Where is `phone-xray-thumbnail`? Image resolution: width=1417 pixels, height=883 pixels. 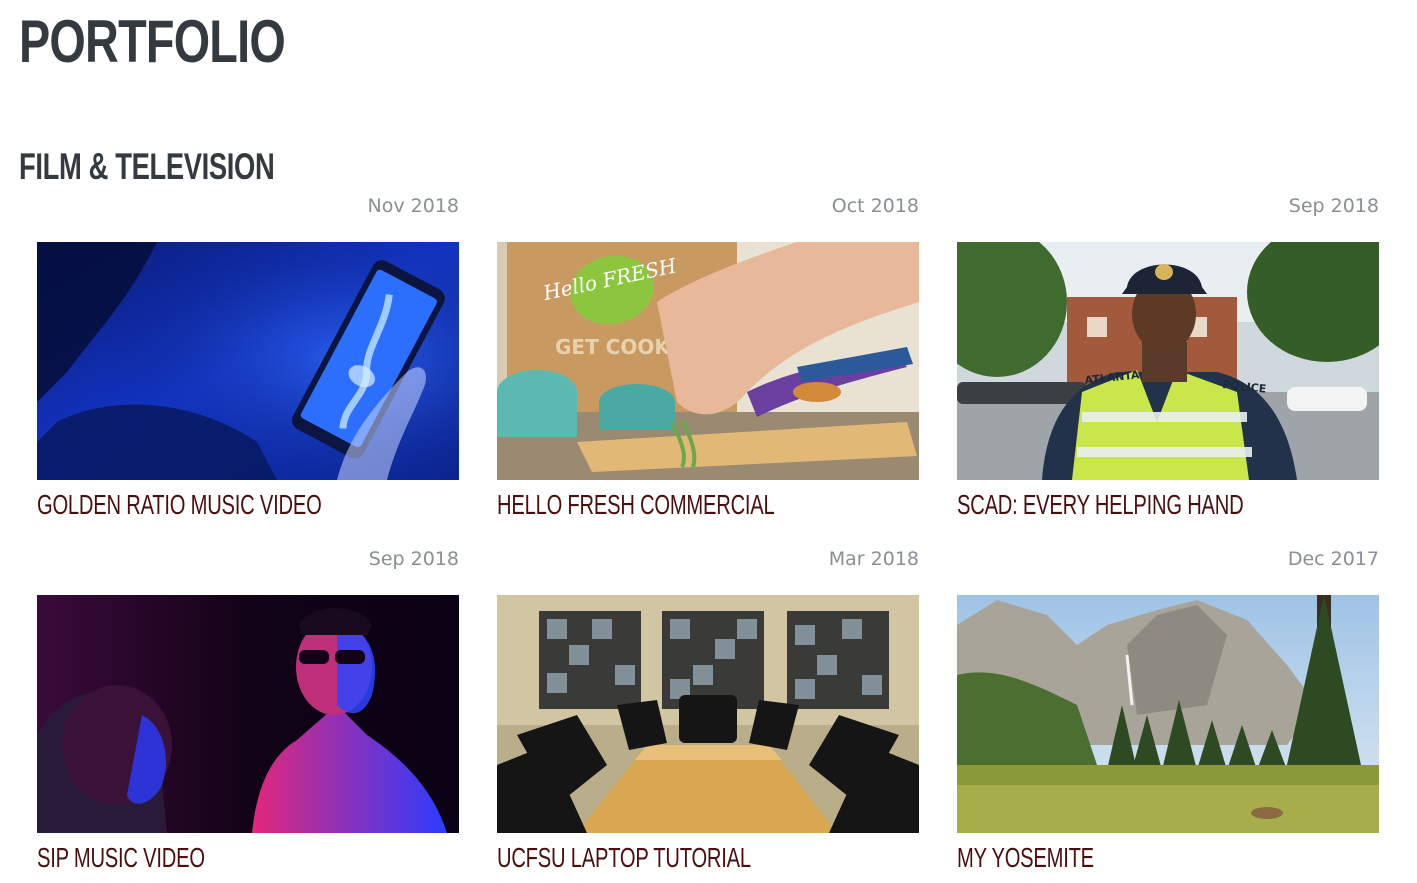
phone-xray-thumbnail is located at coordinates (248, 361).